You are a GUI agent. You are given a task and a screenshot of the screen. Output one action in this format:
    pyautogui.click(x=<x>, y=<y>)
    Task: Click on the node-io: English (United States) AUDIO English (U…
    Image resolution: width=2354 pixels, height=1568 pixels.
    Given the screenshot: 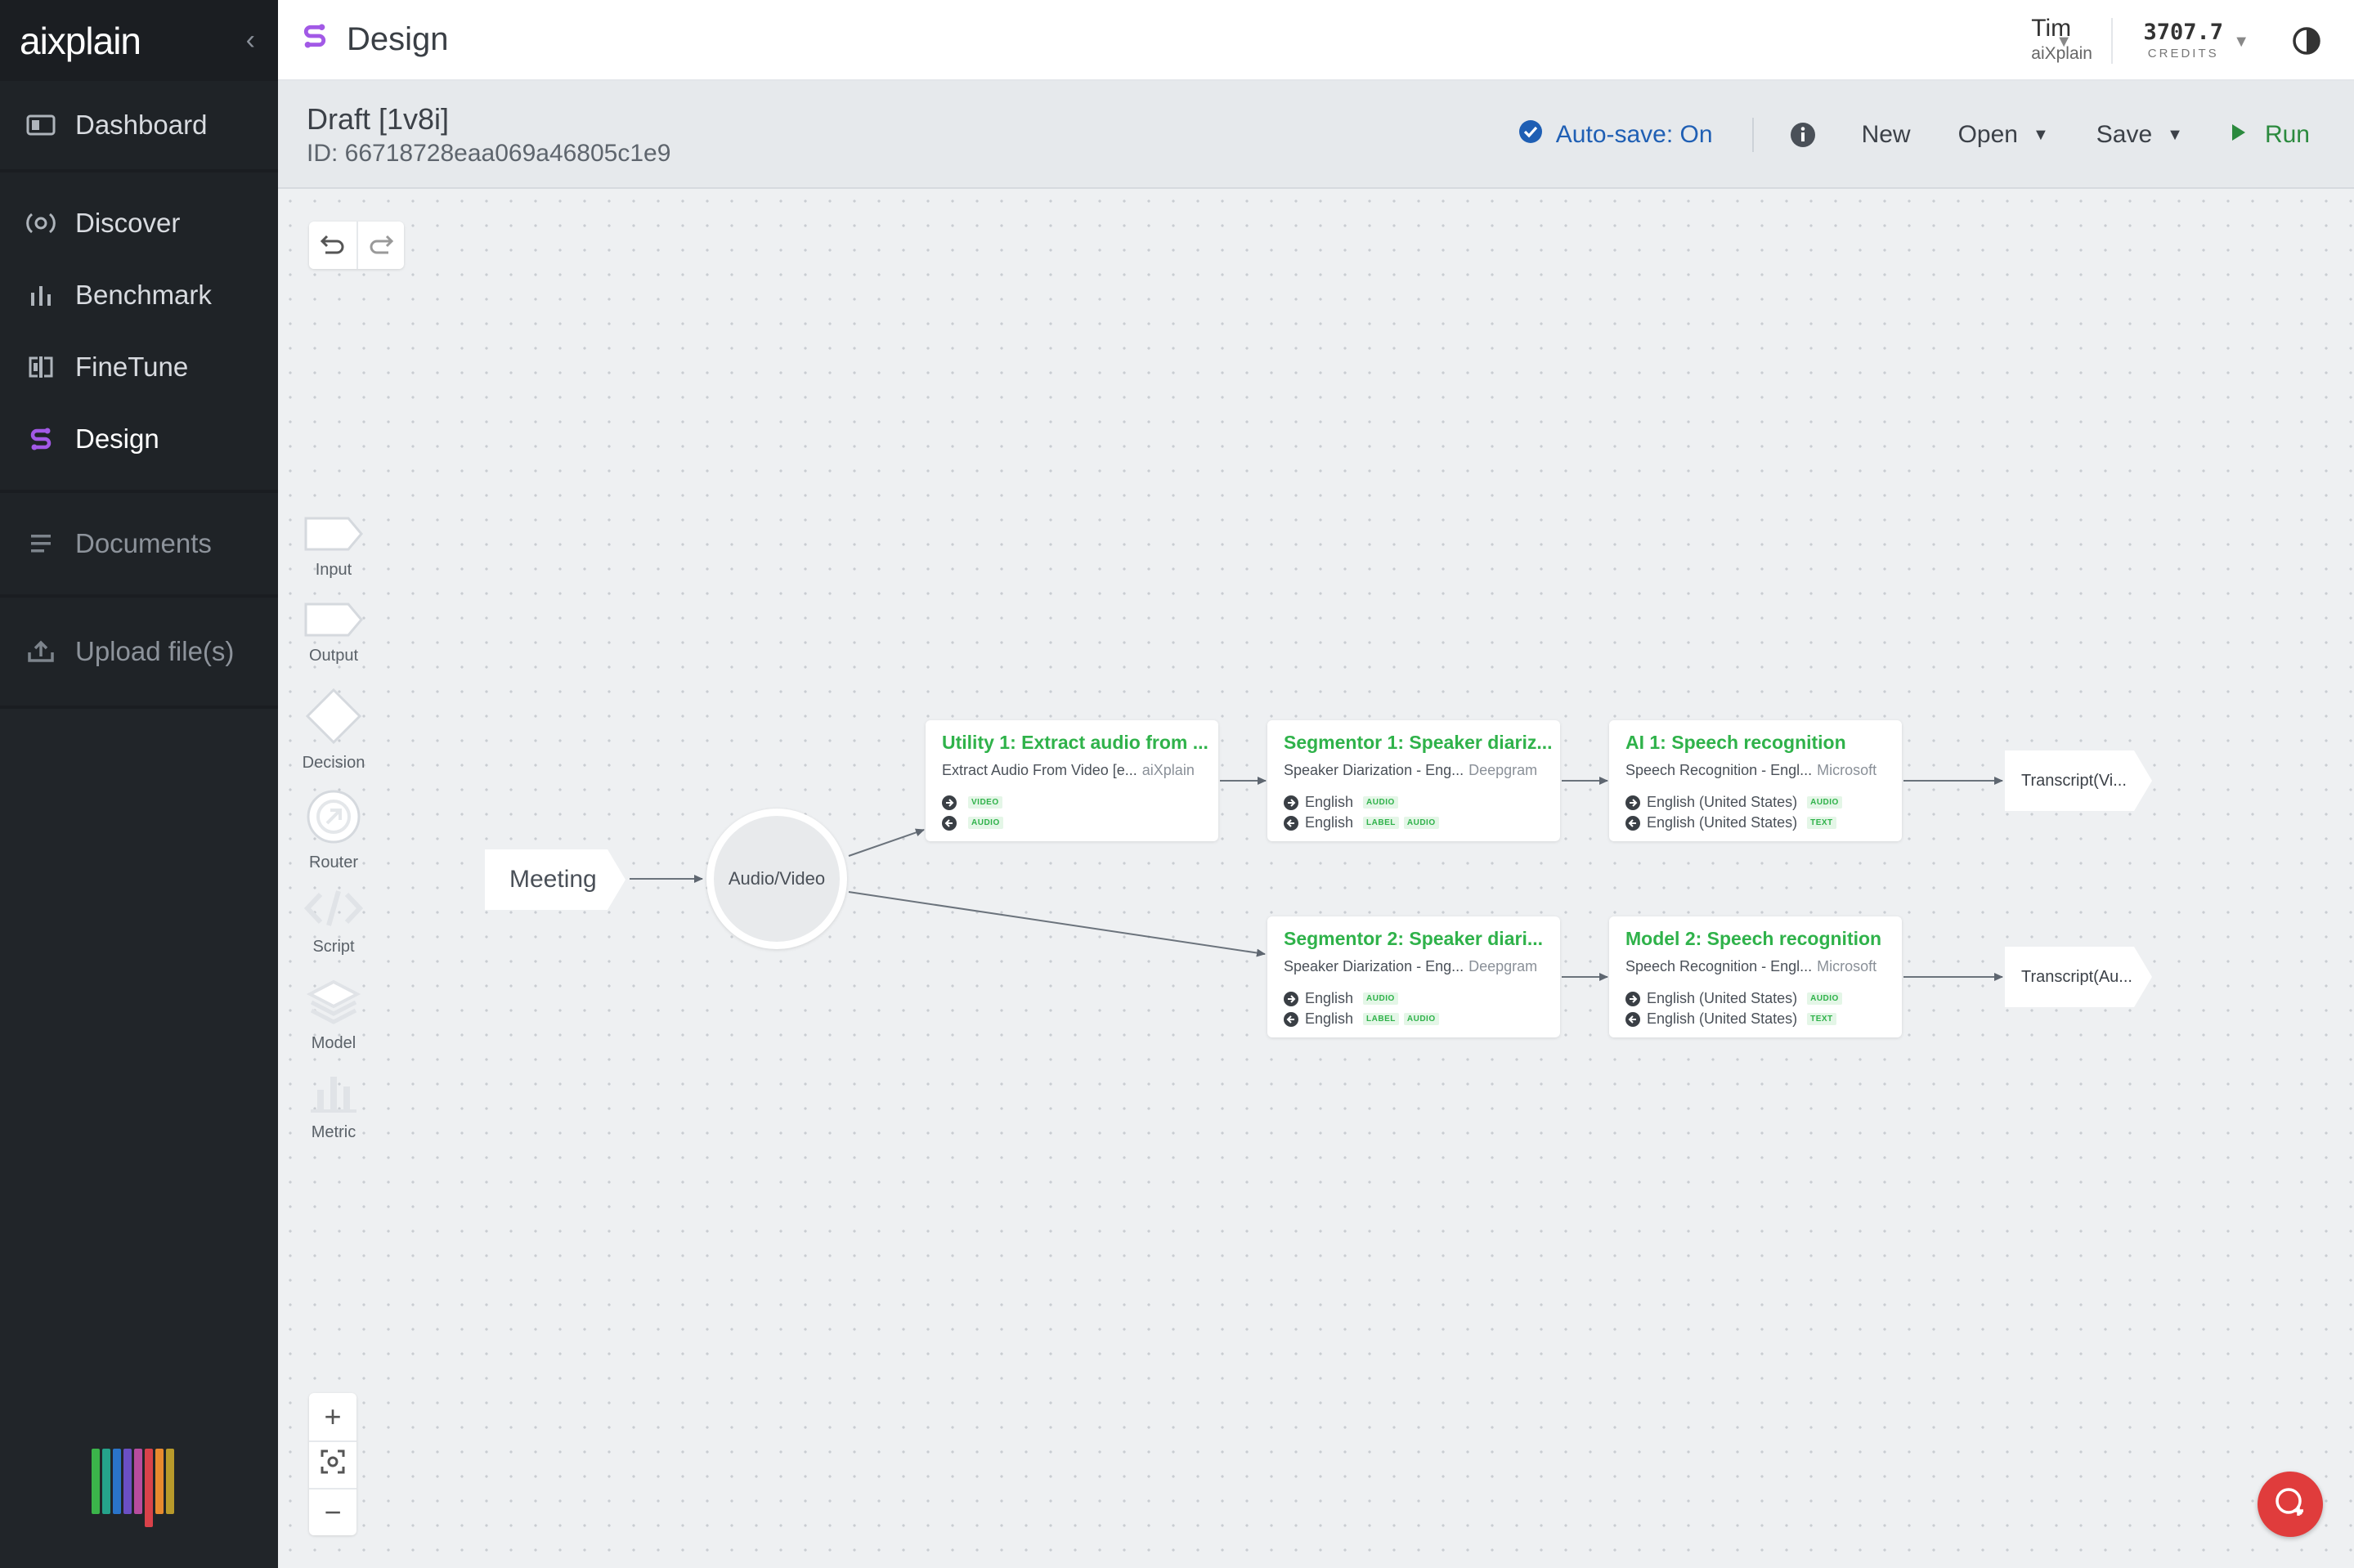 What is the action you would take?
    pyautogui.click(x=1764, y=1009)
    